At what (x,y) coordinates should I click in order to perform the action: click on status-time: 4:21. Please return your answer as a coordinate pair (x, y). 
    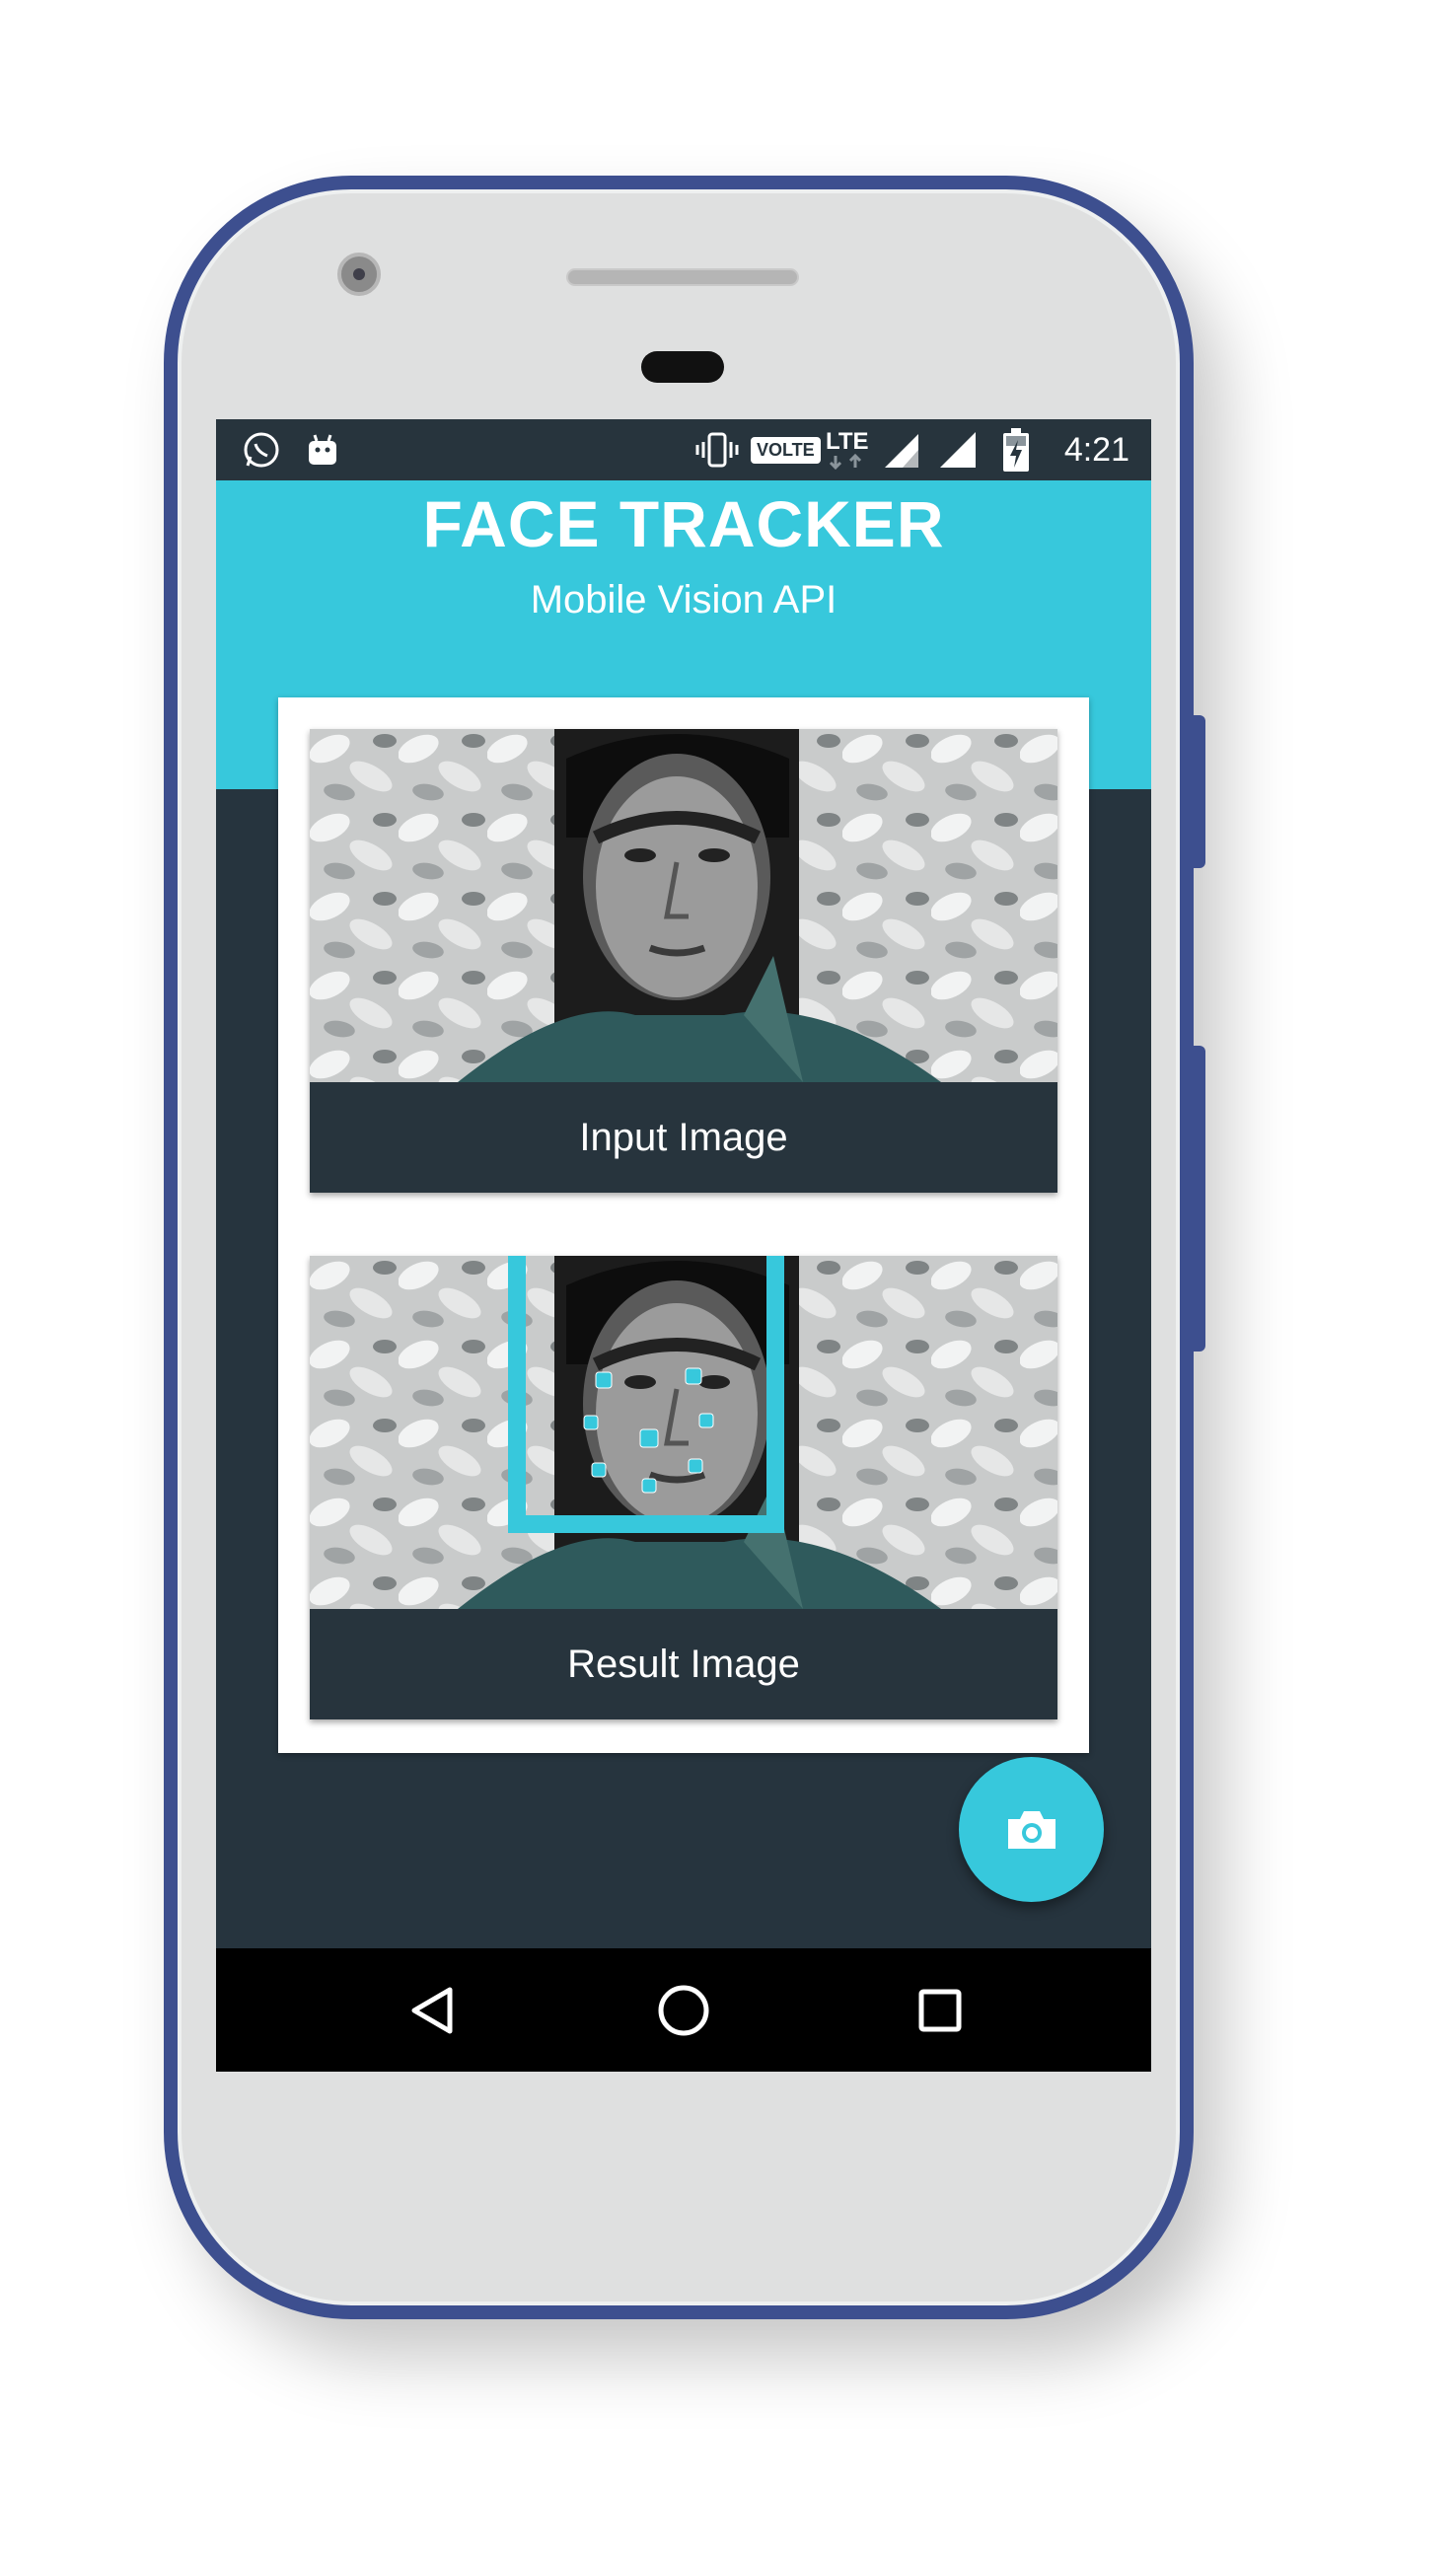
    Looking at the image, I should click on (1096, 449).